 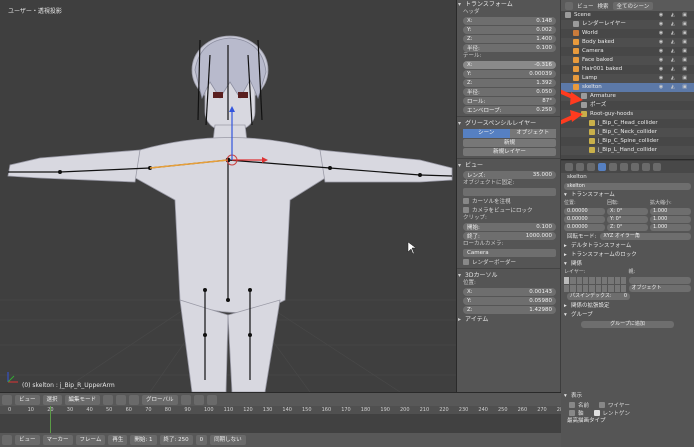 What do you see at coordinates (509, 83) in the screenshot?
I see `tail-field: Z: 1.392` at bounding box center [509, 83].